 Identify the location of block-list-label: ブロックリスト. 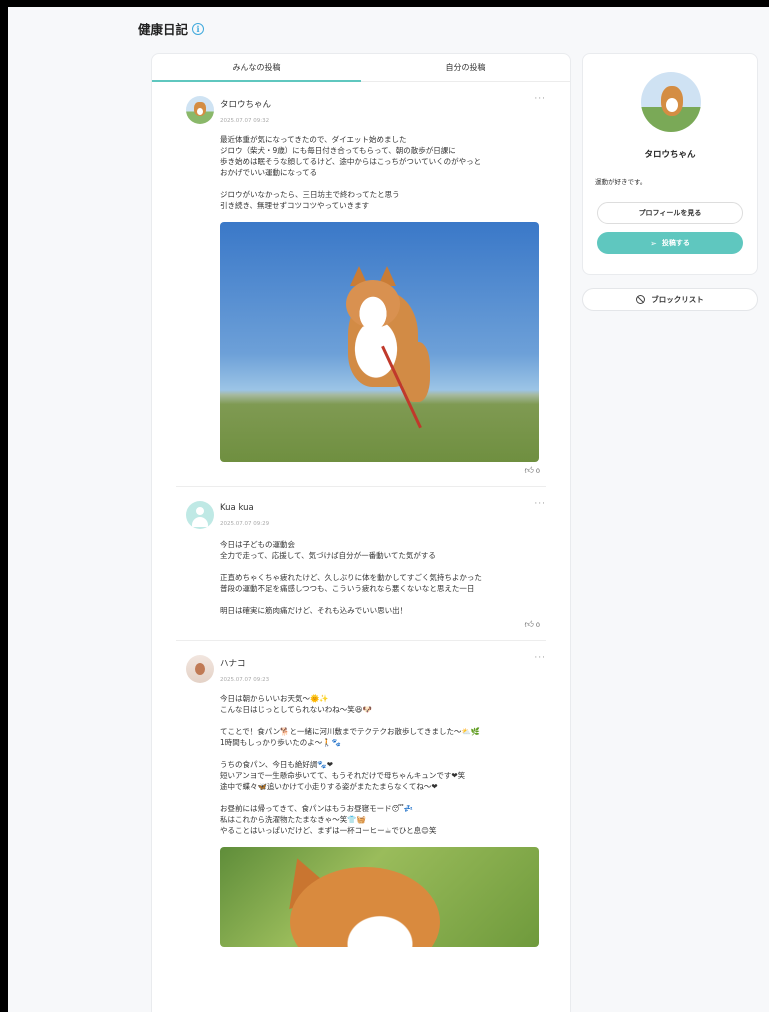
(677, 299).